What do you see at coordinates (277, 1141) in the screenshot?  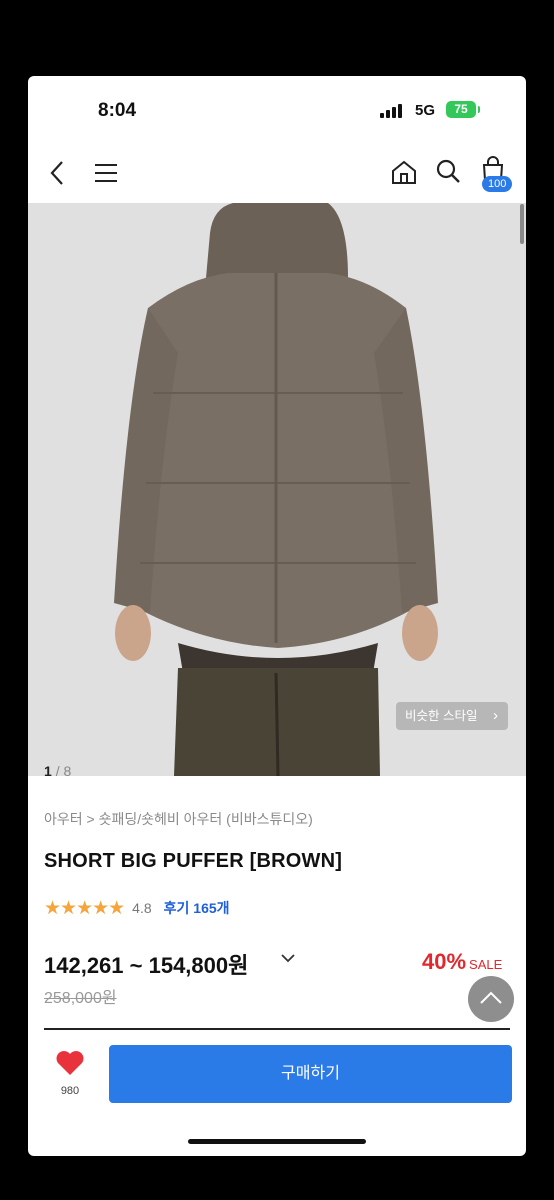 I see `home-indicator` at bounding box center [277, 1141].